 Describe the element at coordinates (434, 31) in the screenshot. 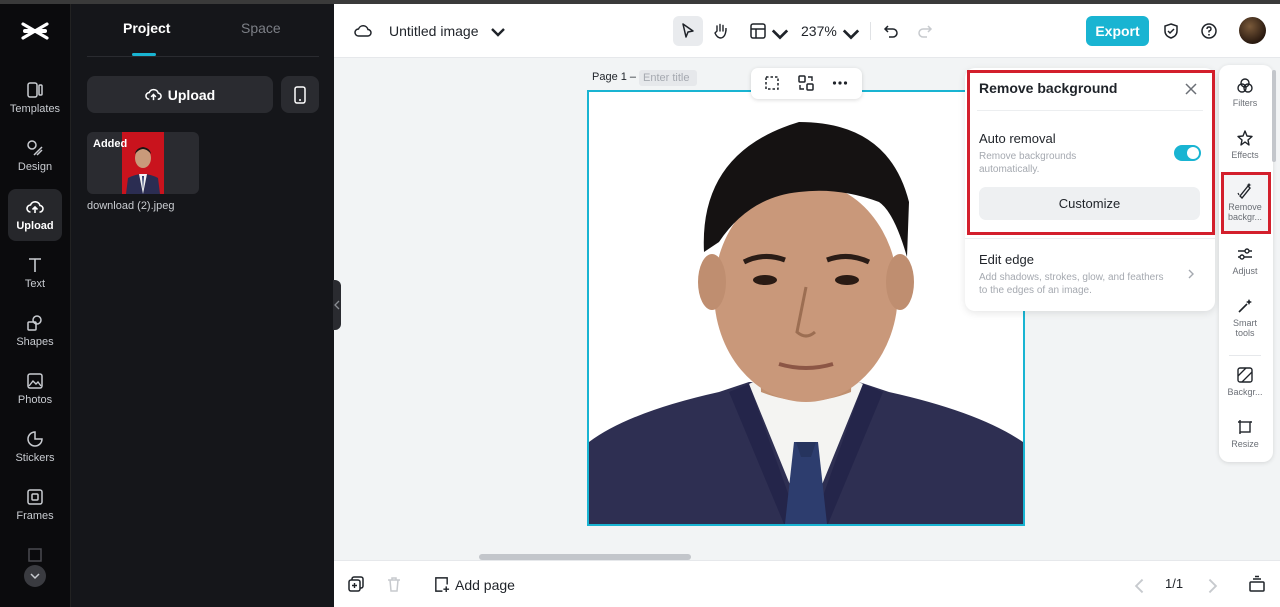

I see `document-title: Untitled image` at that location.